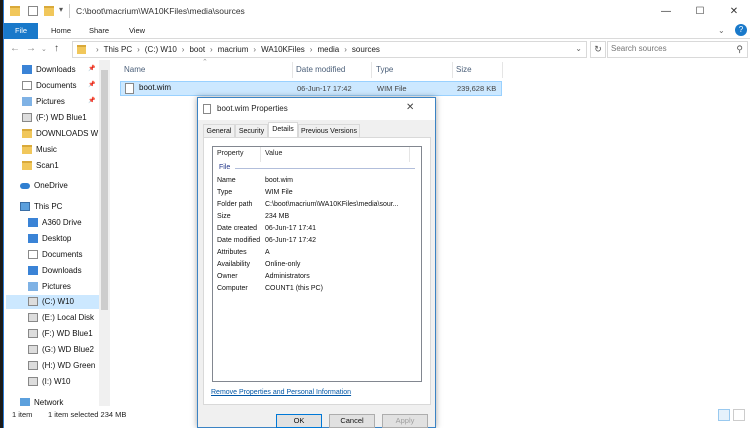  What do you see at coordinates (61, 9) in the screenshot?
I see `quick-access-dropdown-icon: ▾` at bounding box center [61, 9].